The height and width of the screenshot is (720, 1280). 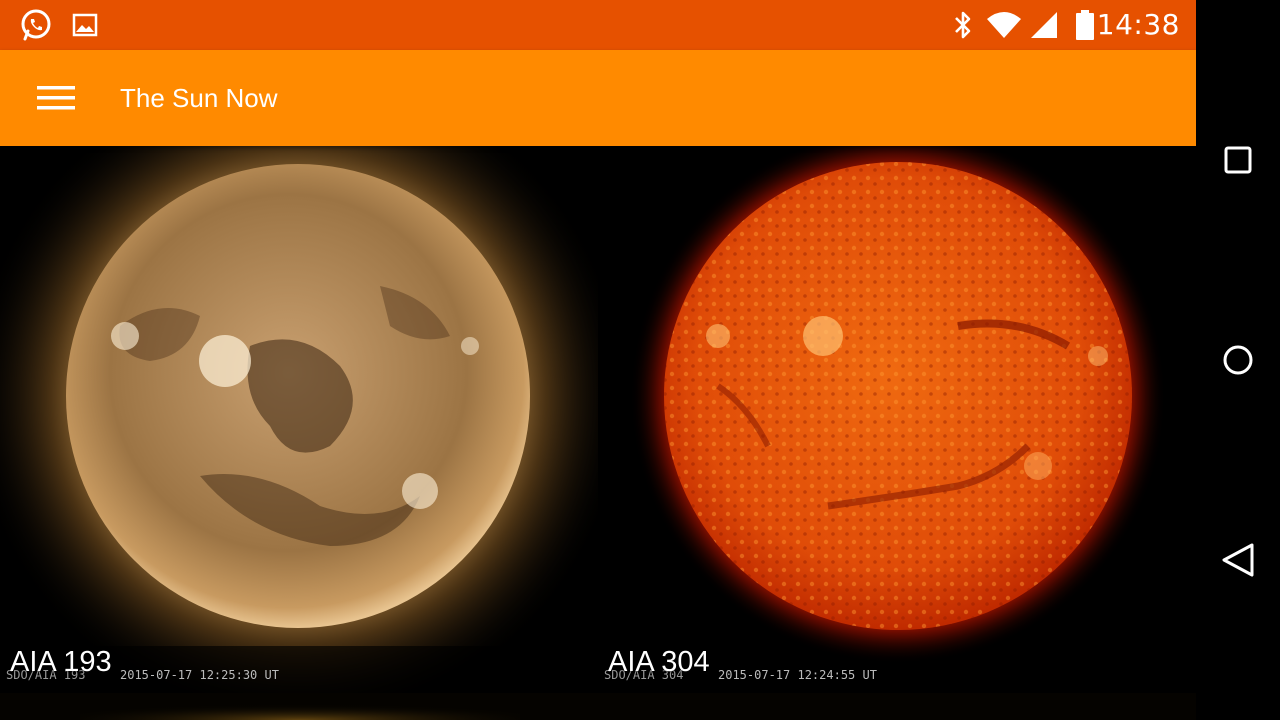 I want to click on tile-caption: AIA 304, so click(x=659, y=662).